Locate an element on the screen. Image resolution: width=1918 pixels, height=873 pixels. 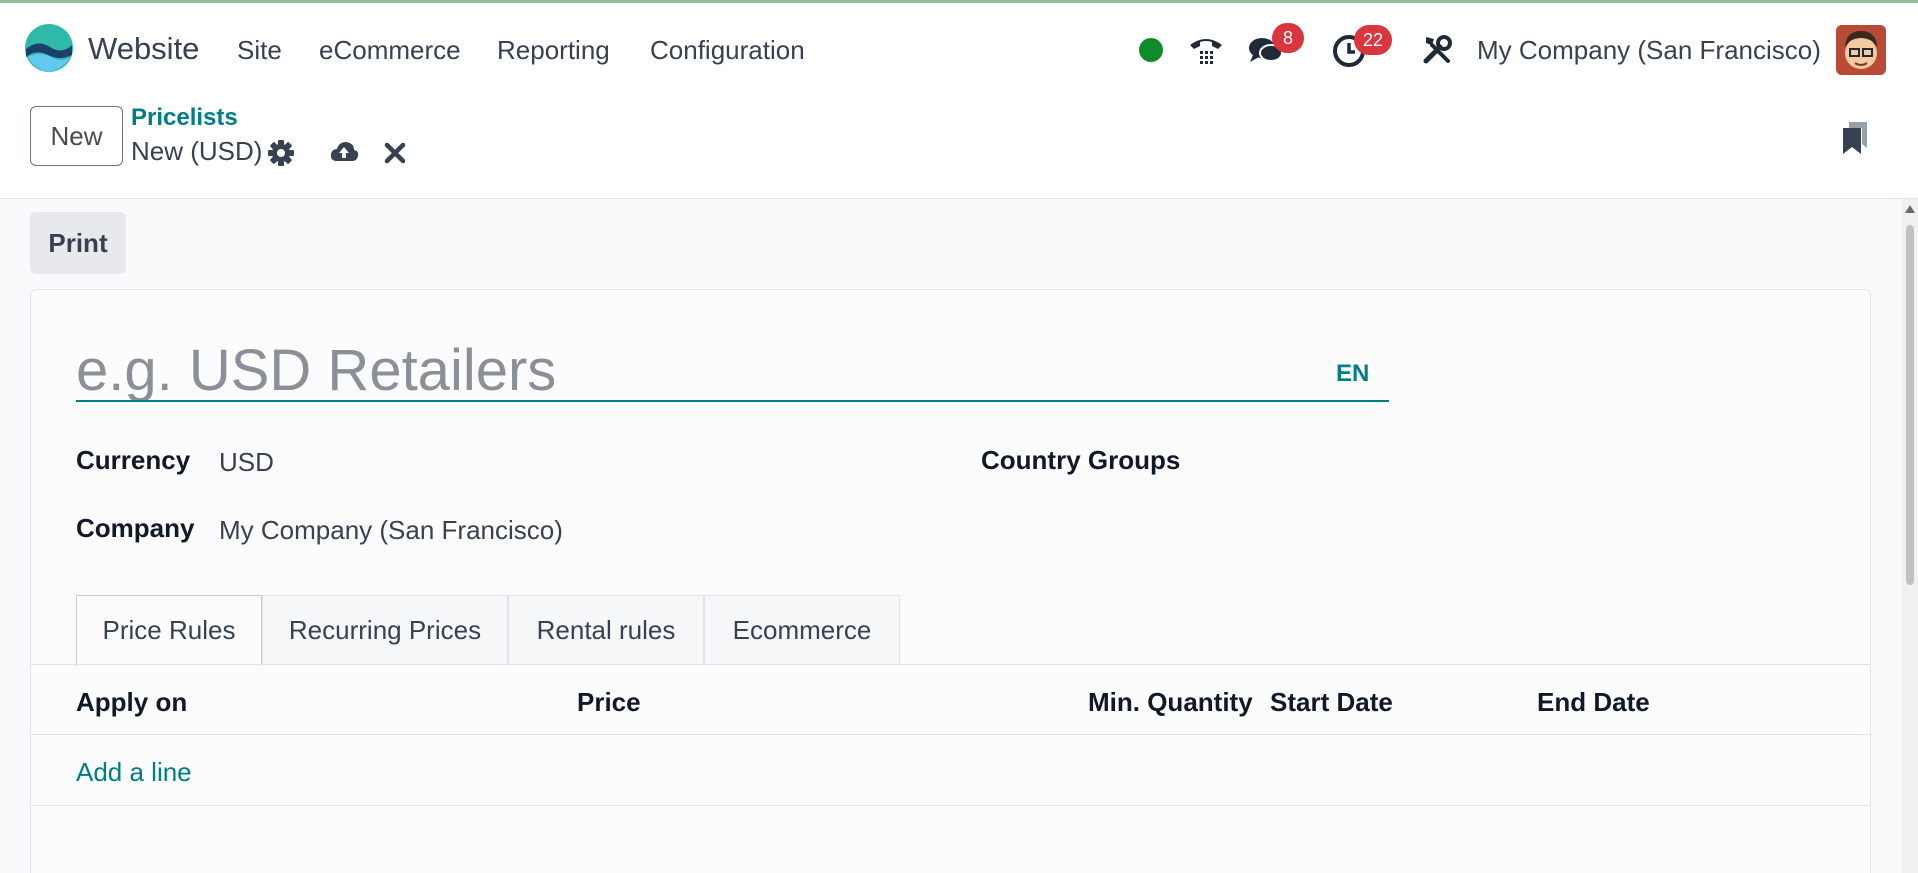
column-price: Price is located at coordinates (609, 702).